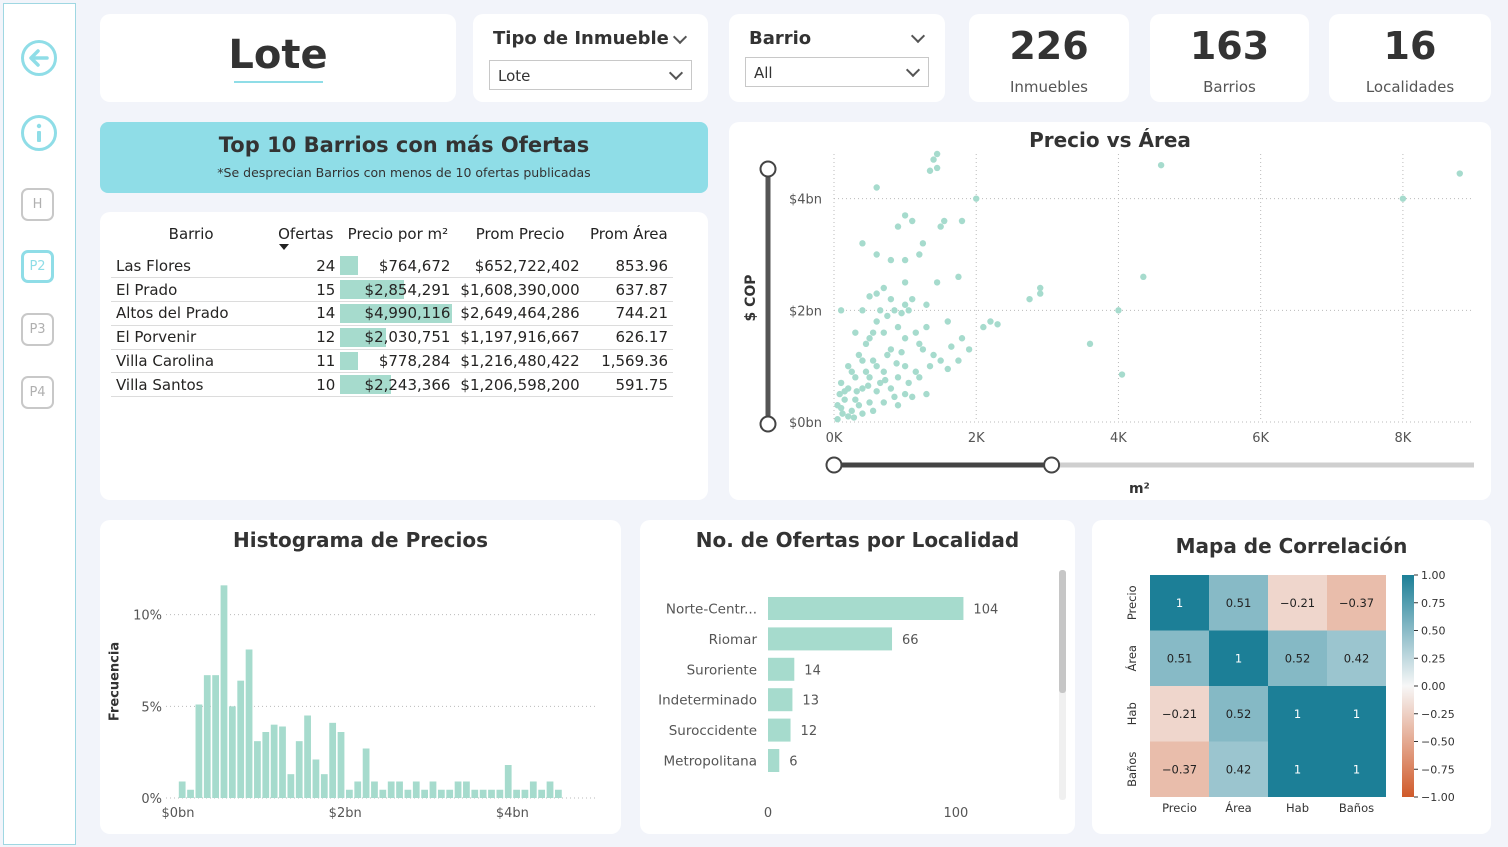 The height and width of the screenshot is (847, 1508). What do you see at coordinates (1297, 603) in the screenshot?
I see `heatmap-cell-label: −0.21` at bounding box center [1297, 603].